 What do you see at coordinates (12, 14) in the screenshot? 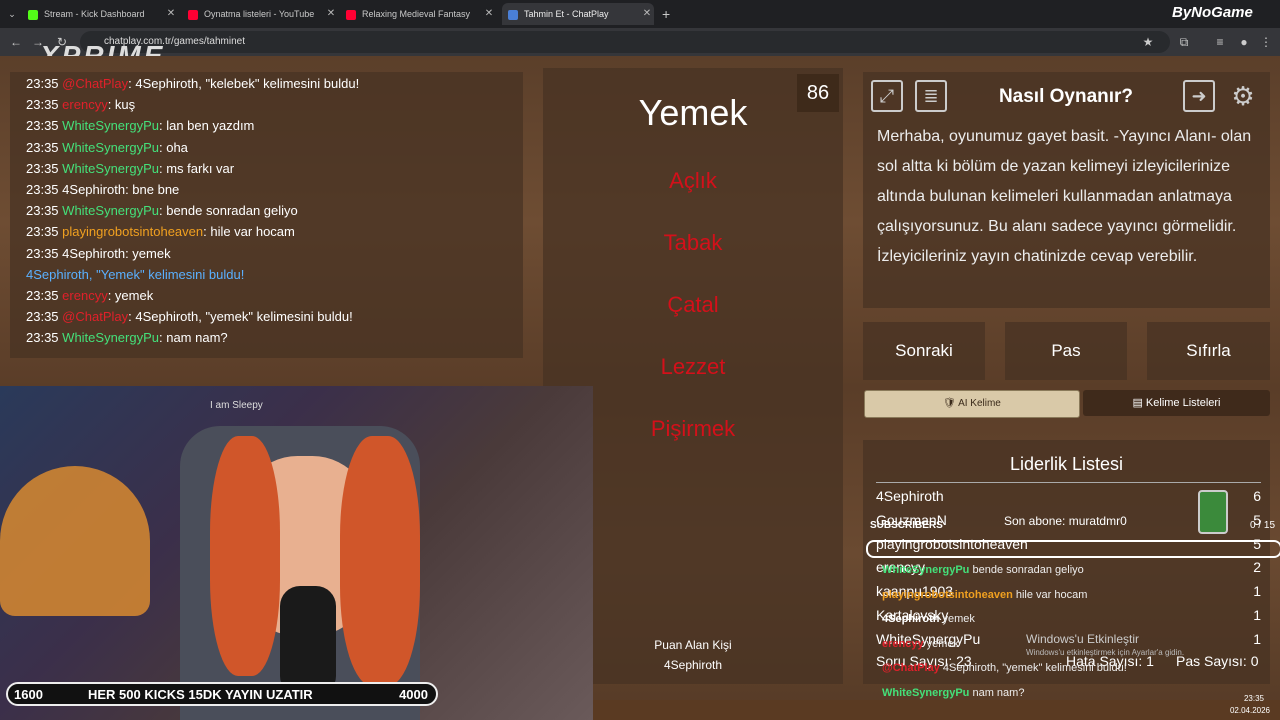
I see `tab-search-button: ⌄` at bounding box center [12, 14].